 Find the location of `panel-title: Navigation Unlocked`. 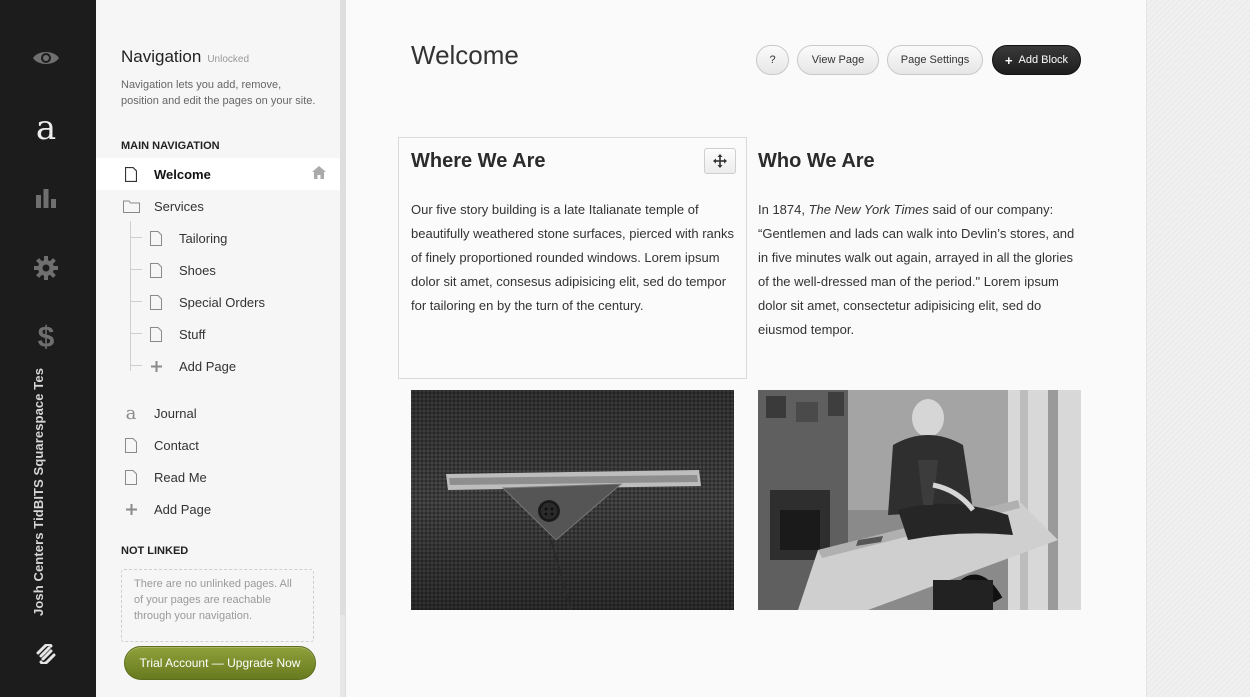

panel-title: Navigation Unlocked is located at coordinates (185, 57).